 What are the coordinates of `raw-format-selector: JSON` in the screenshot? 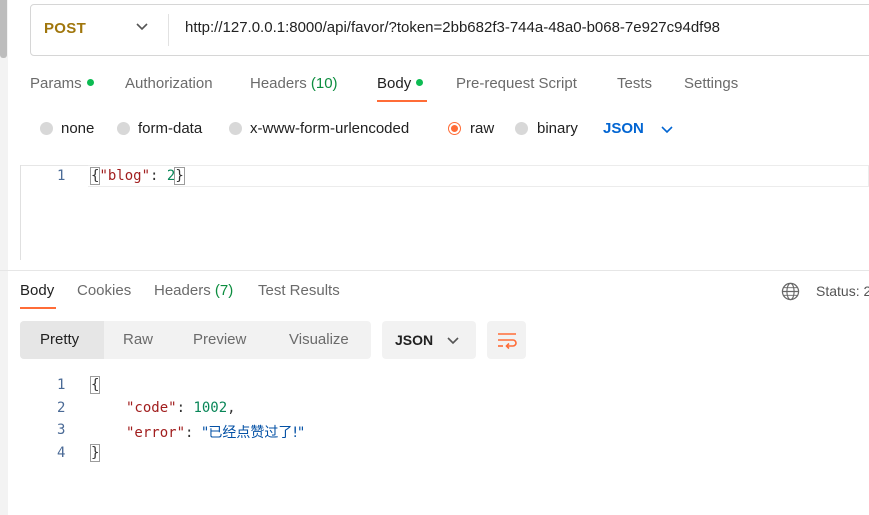 It's located at (623, 128).